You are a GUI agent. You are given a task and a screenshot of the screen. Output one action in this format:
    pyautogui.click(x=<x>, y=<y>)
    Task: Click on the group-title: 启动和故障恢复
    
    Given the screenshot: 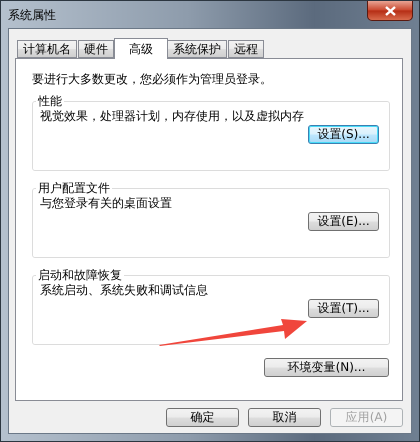 What is the action you would take?
    pyautogui.click(x=80, y=275)
    